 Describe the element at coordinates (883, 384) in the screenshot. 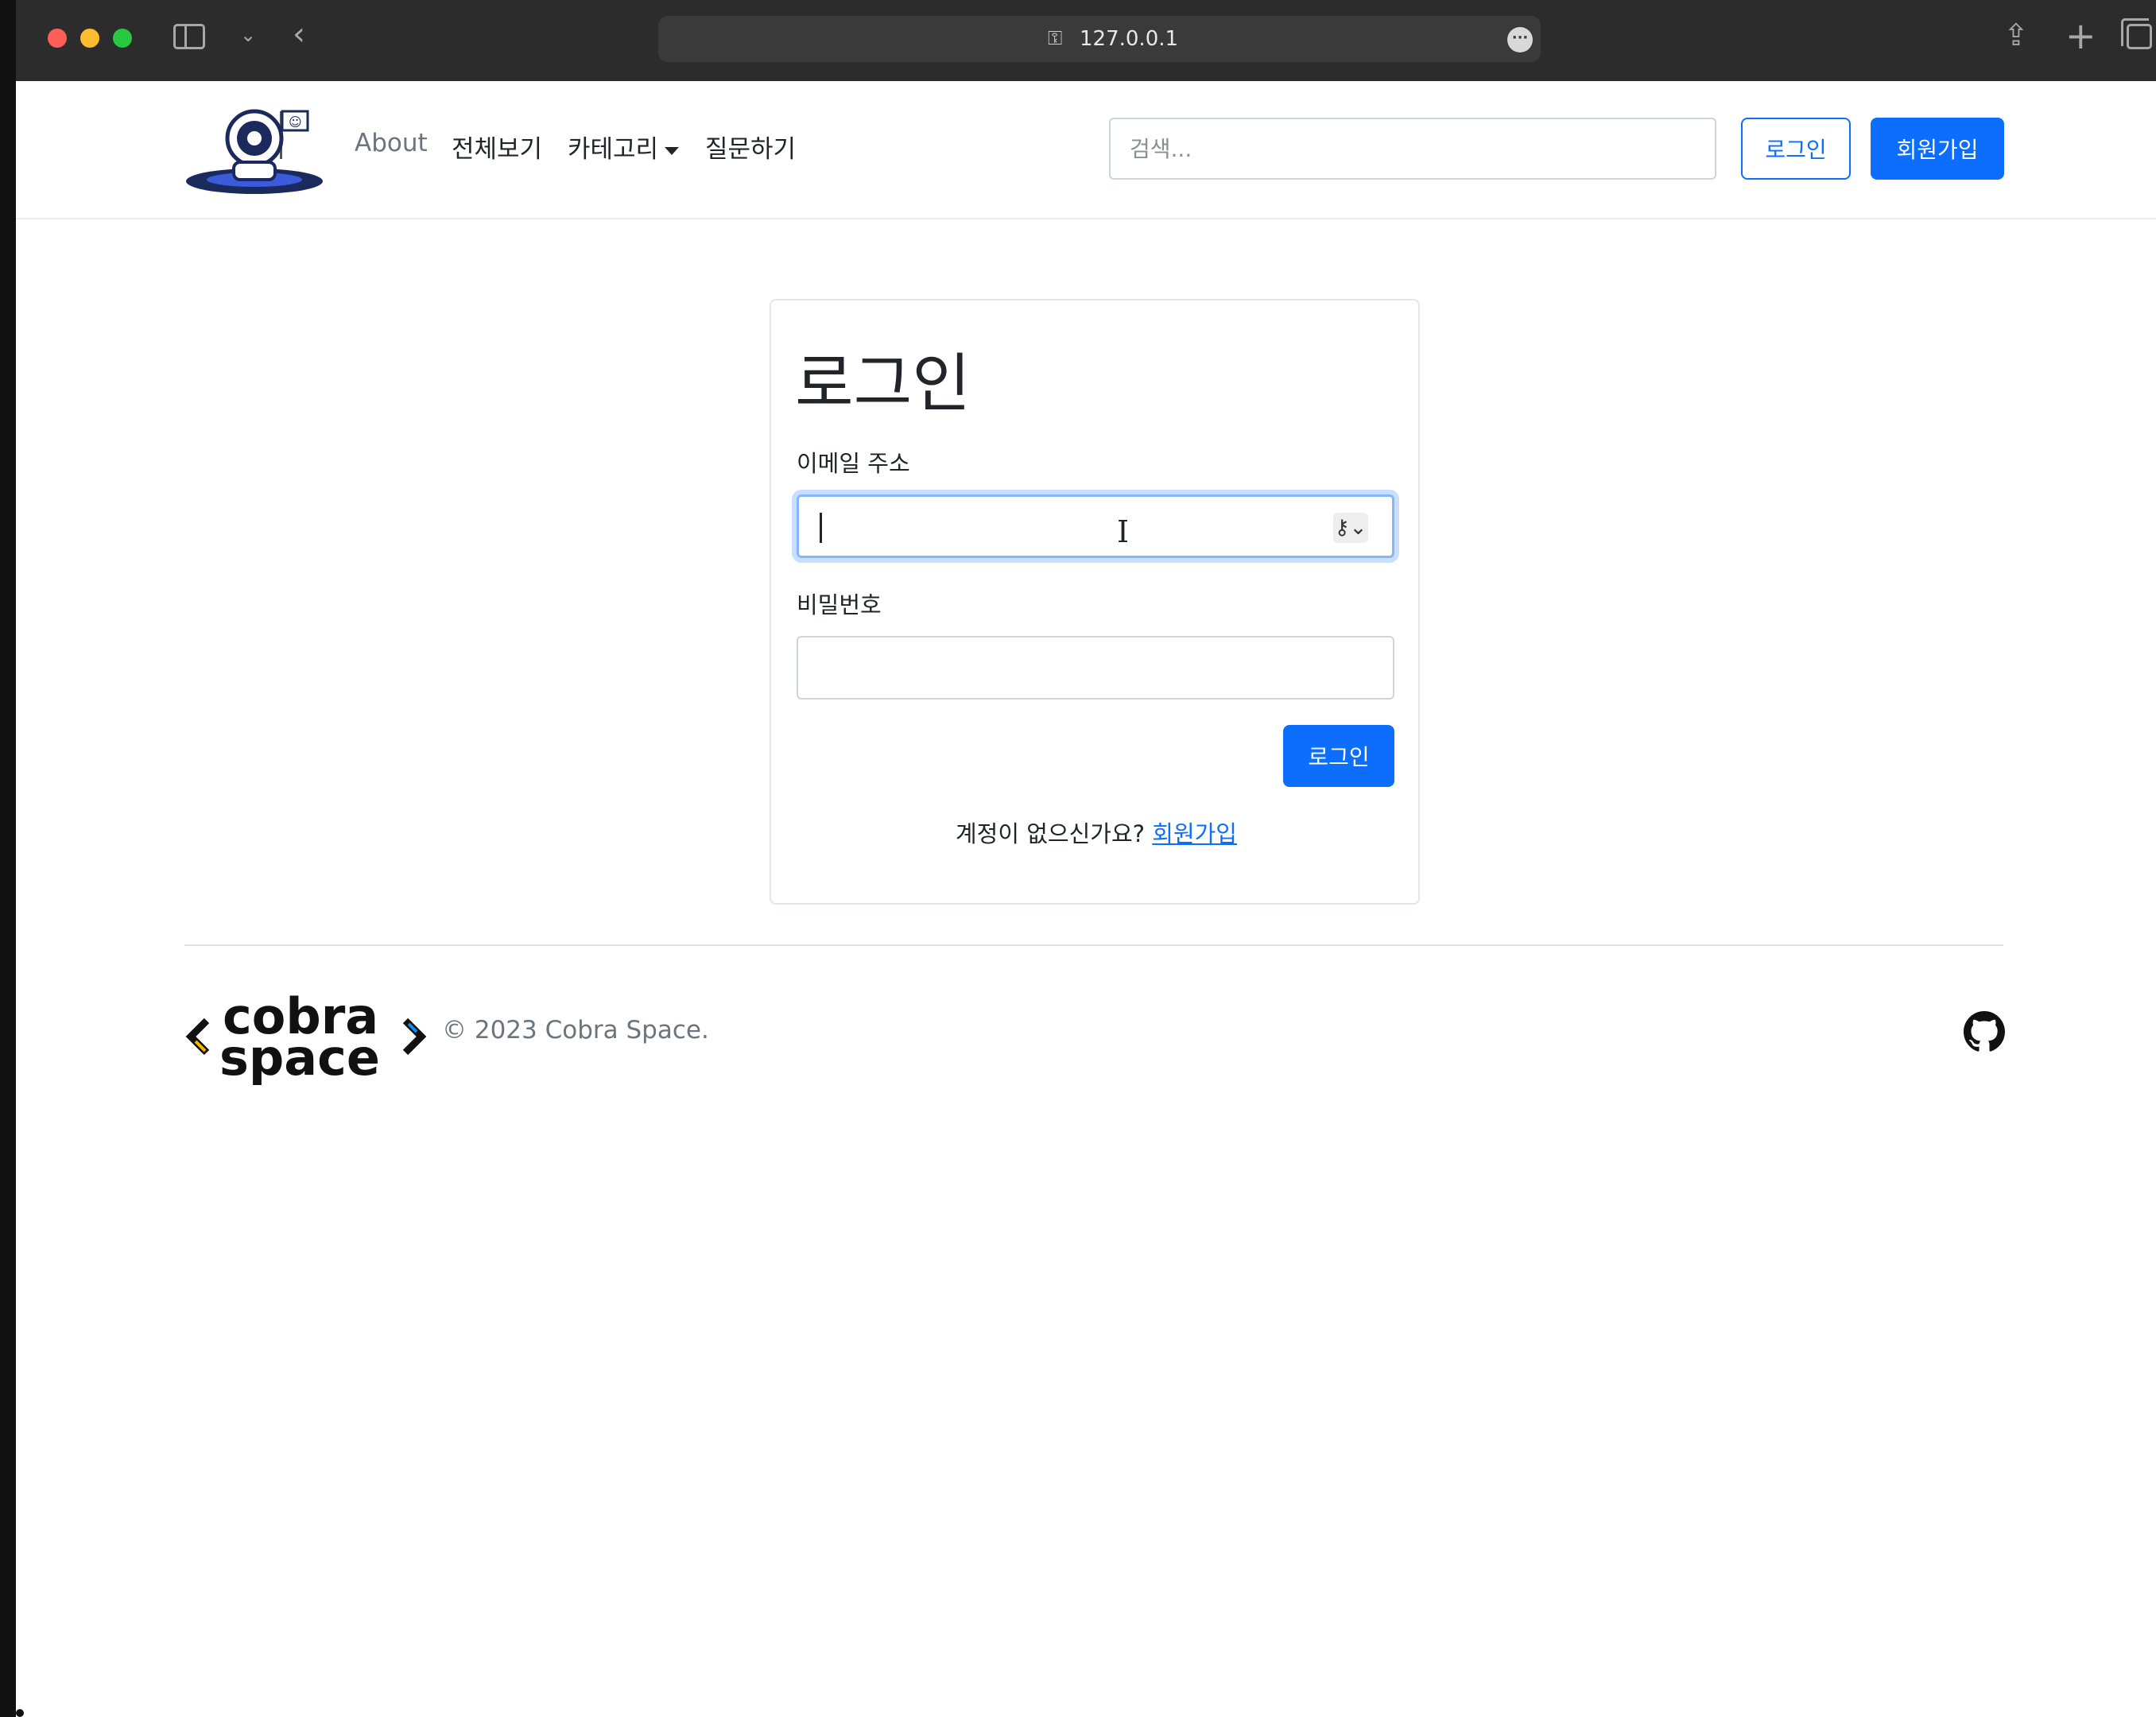

I see `page-title: 로그인` at that location.